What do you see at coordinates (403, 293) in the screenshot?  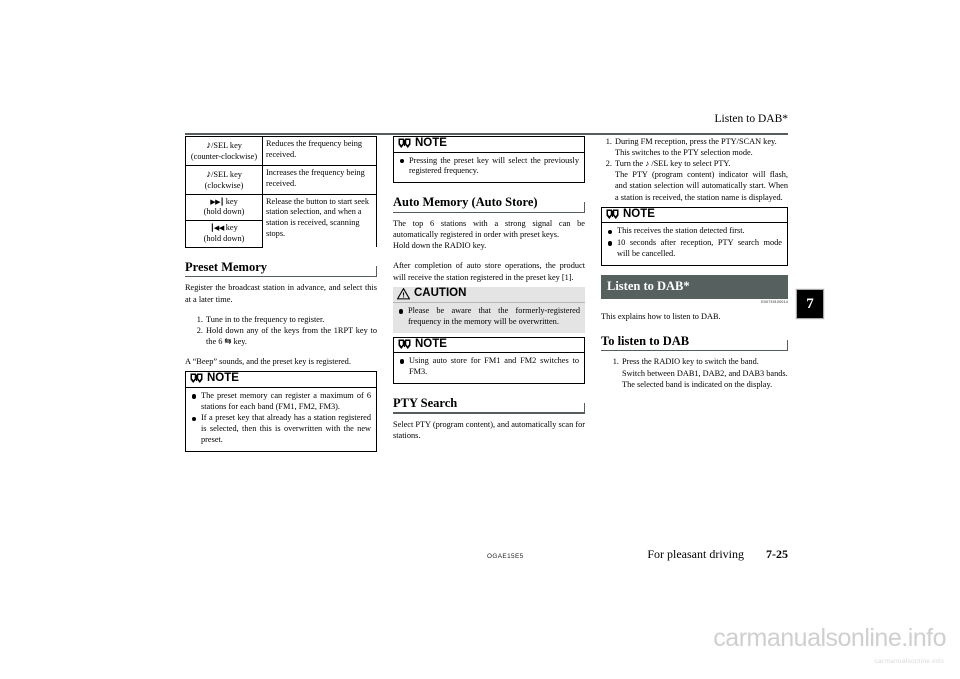 I see `warning-triangle-icon` at bounding box center [403, 293].